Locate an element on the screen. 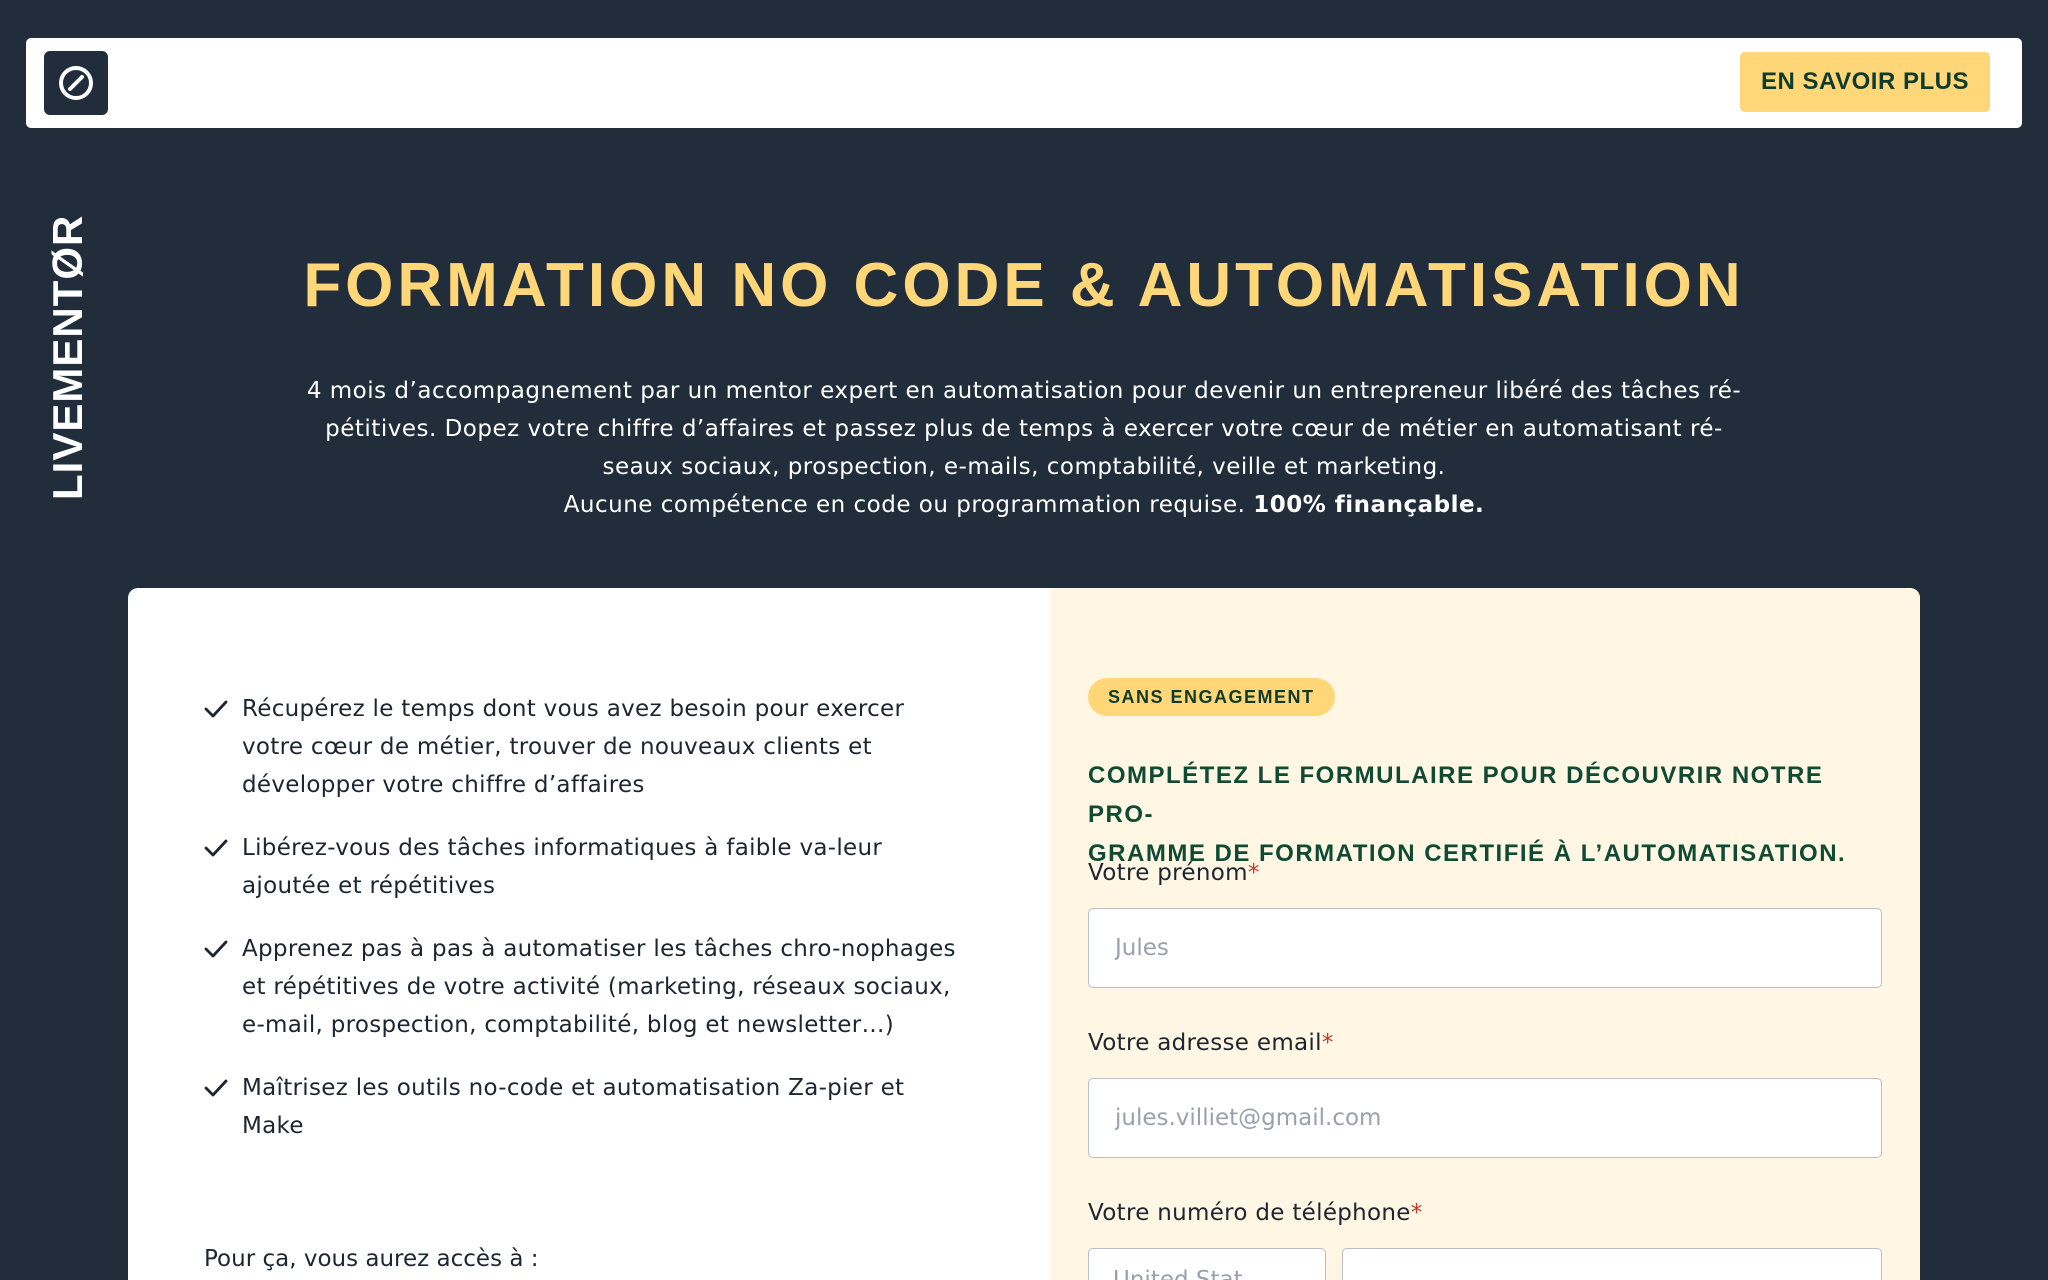  learn-more-button: EN SAVOIR PLUS is located at coordinates (1865, 82).